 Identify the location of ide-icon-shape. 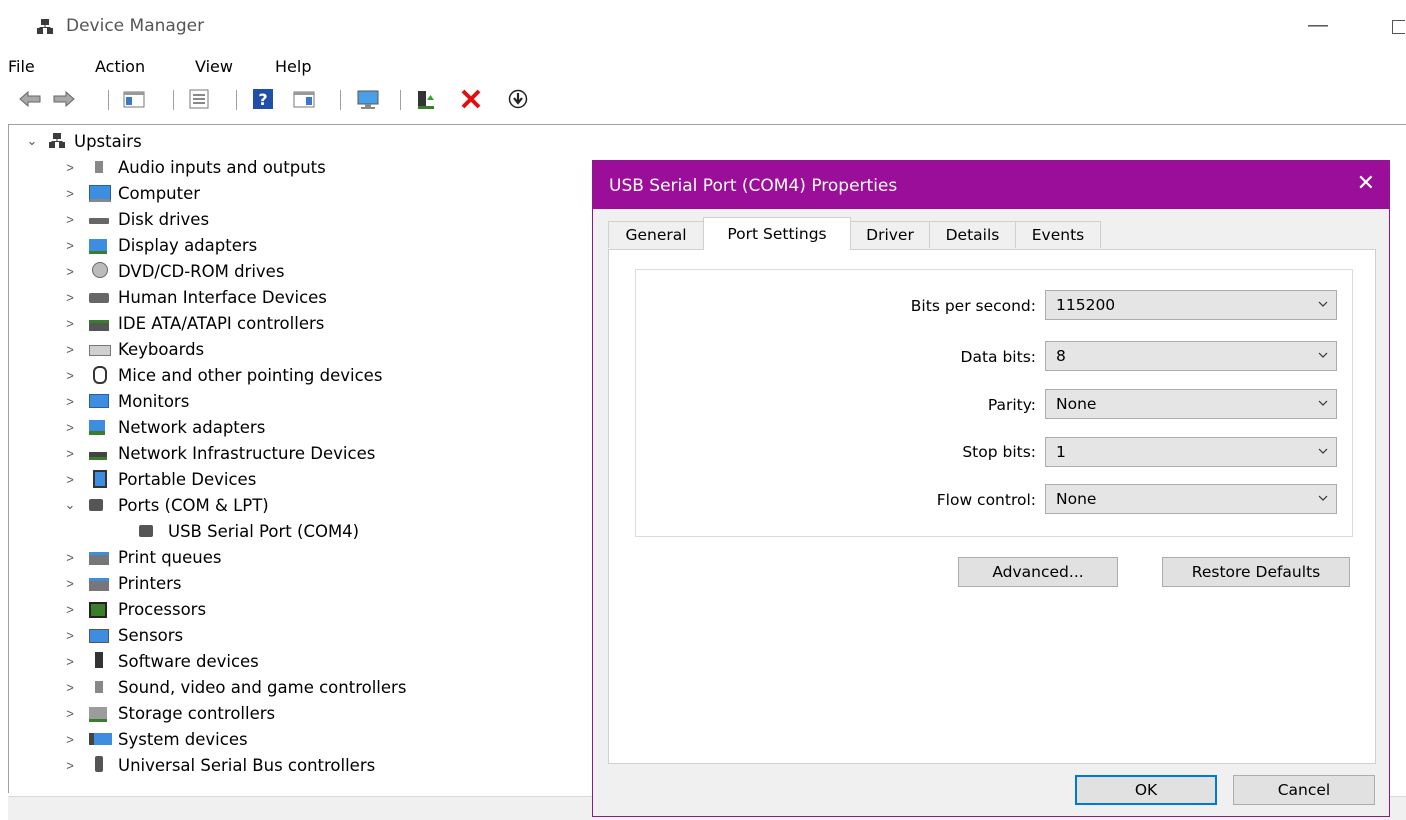
(99, 325).